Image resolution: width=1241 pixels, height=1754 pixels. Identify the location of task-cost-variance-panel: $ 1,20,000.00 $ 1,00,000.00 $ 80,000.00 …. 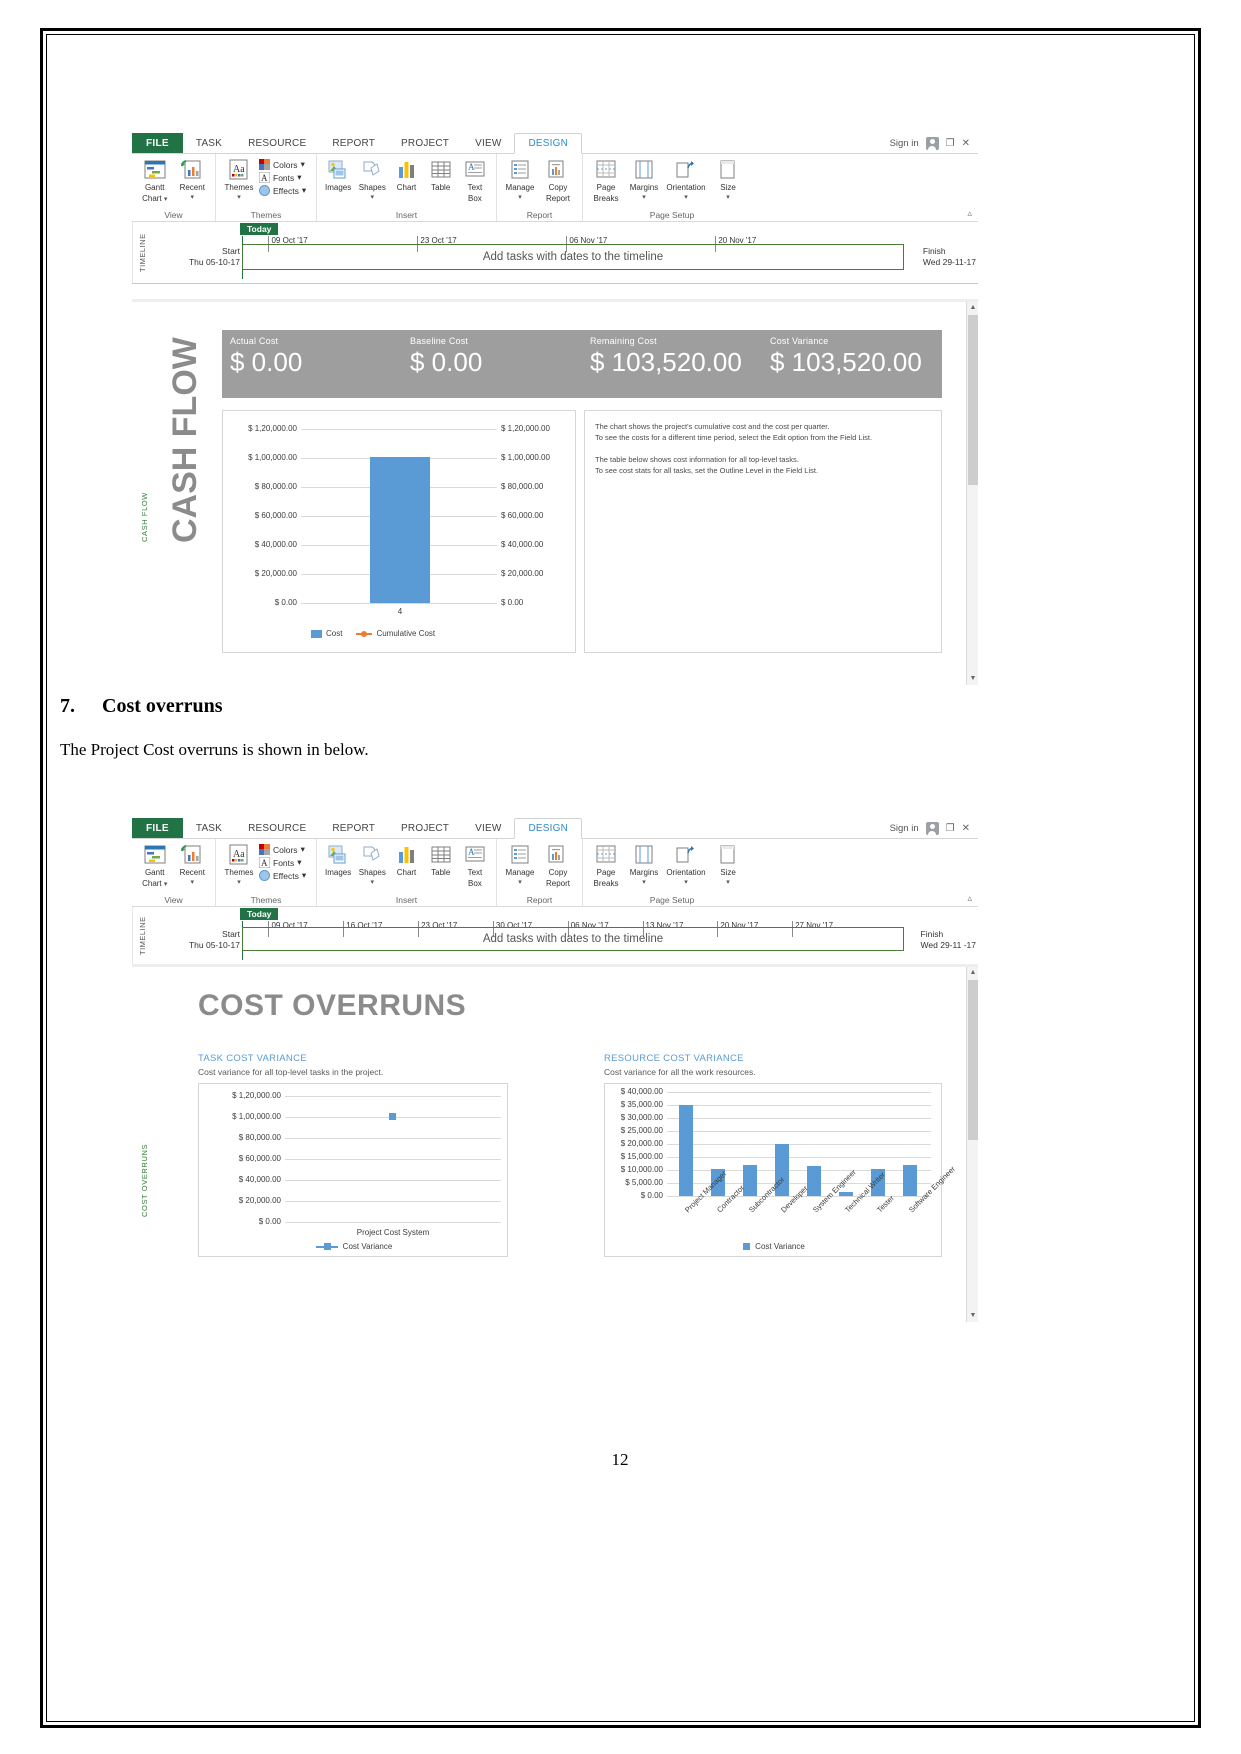
(353, 1170).